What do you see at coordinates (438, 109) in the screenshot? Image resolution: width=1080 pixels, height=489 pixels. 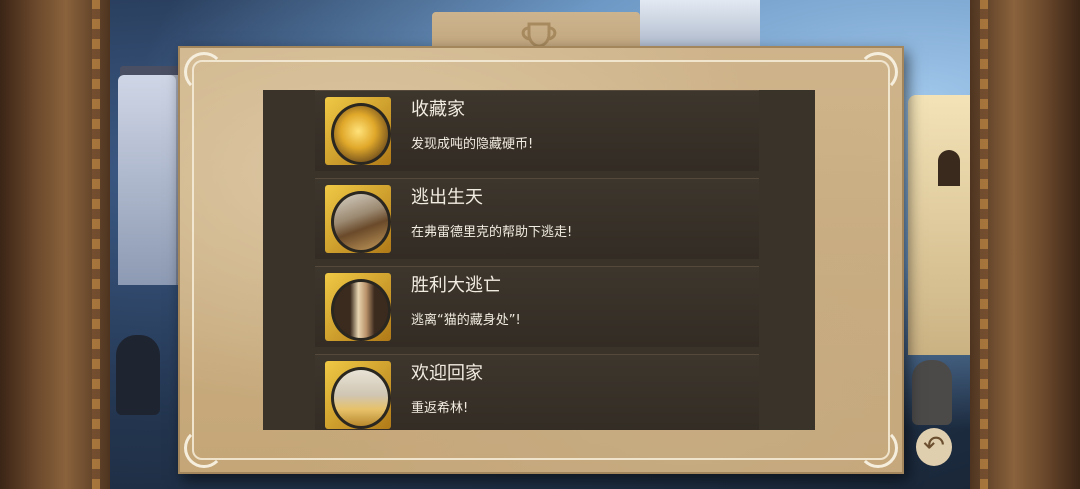 I see `achievement-title: 收藏家` at bounding box center [438, 109].